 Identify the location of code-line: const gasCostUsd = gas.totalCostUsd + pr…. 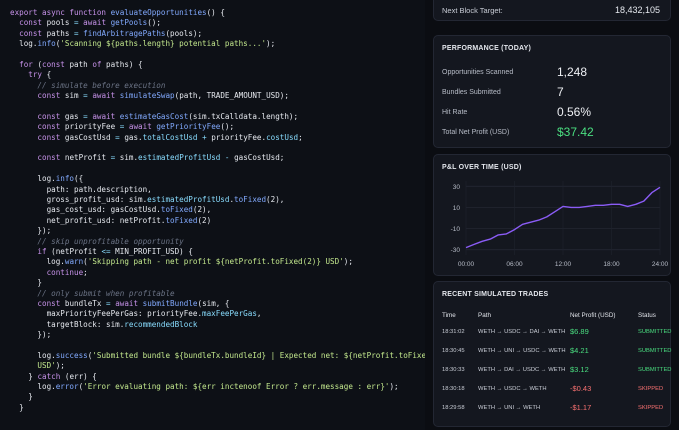
(217, 138).